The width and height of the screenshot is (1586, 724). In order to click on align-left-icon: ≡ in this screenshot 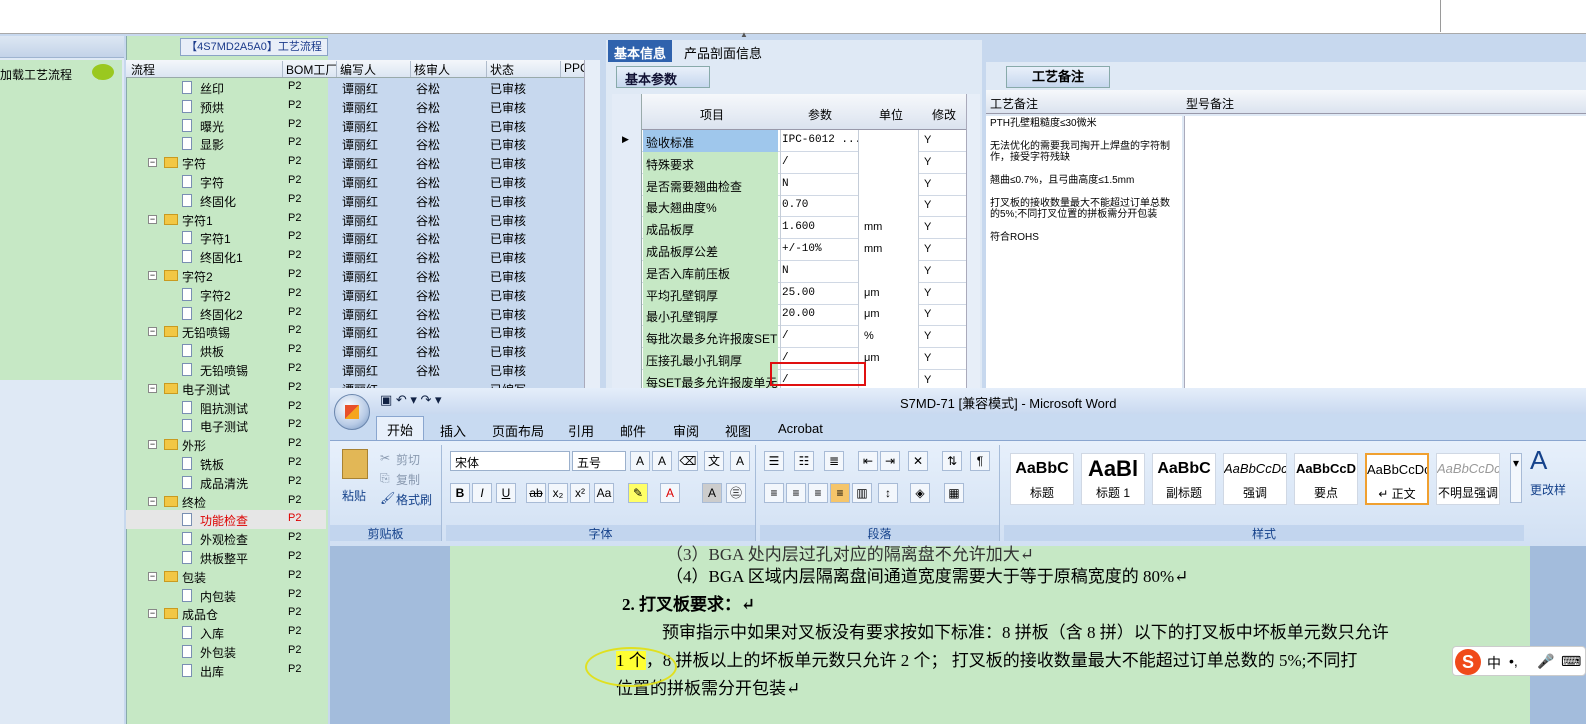, I will do `click(774, 493)`.